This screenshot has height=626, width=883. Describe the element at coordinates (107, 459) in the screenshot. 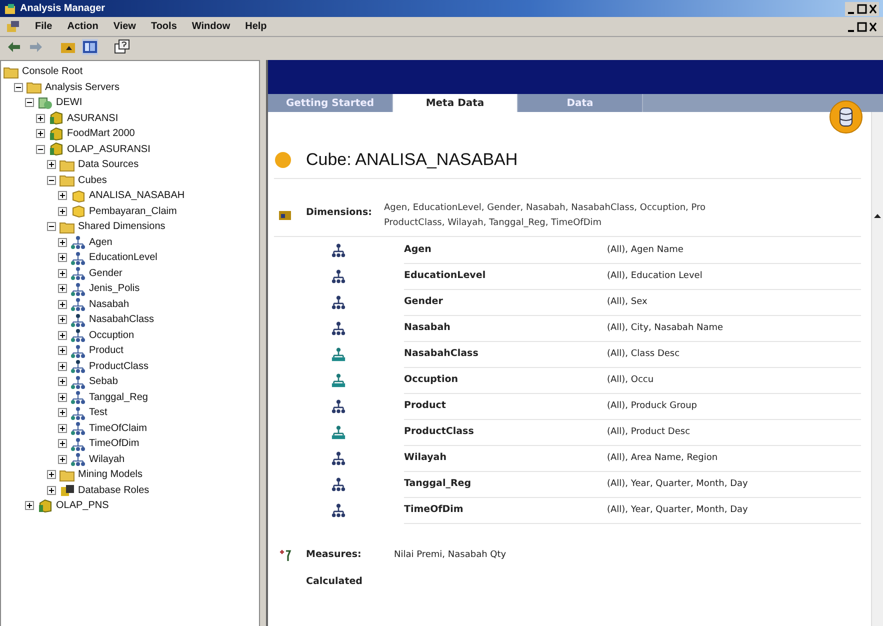

I see `tree-item: Wilayah` at that location.